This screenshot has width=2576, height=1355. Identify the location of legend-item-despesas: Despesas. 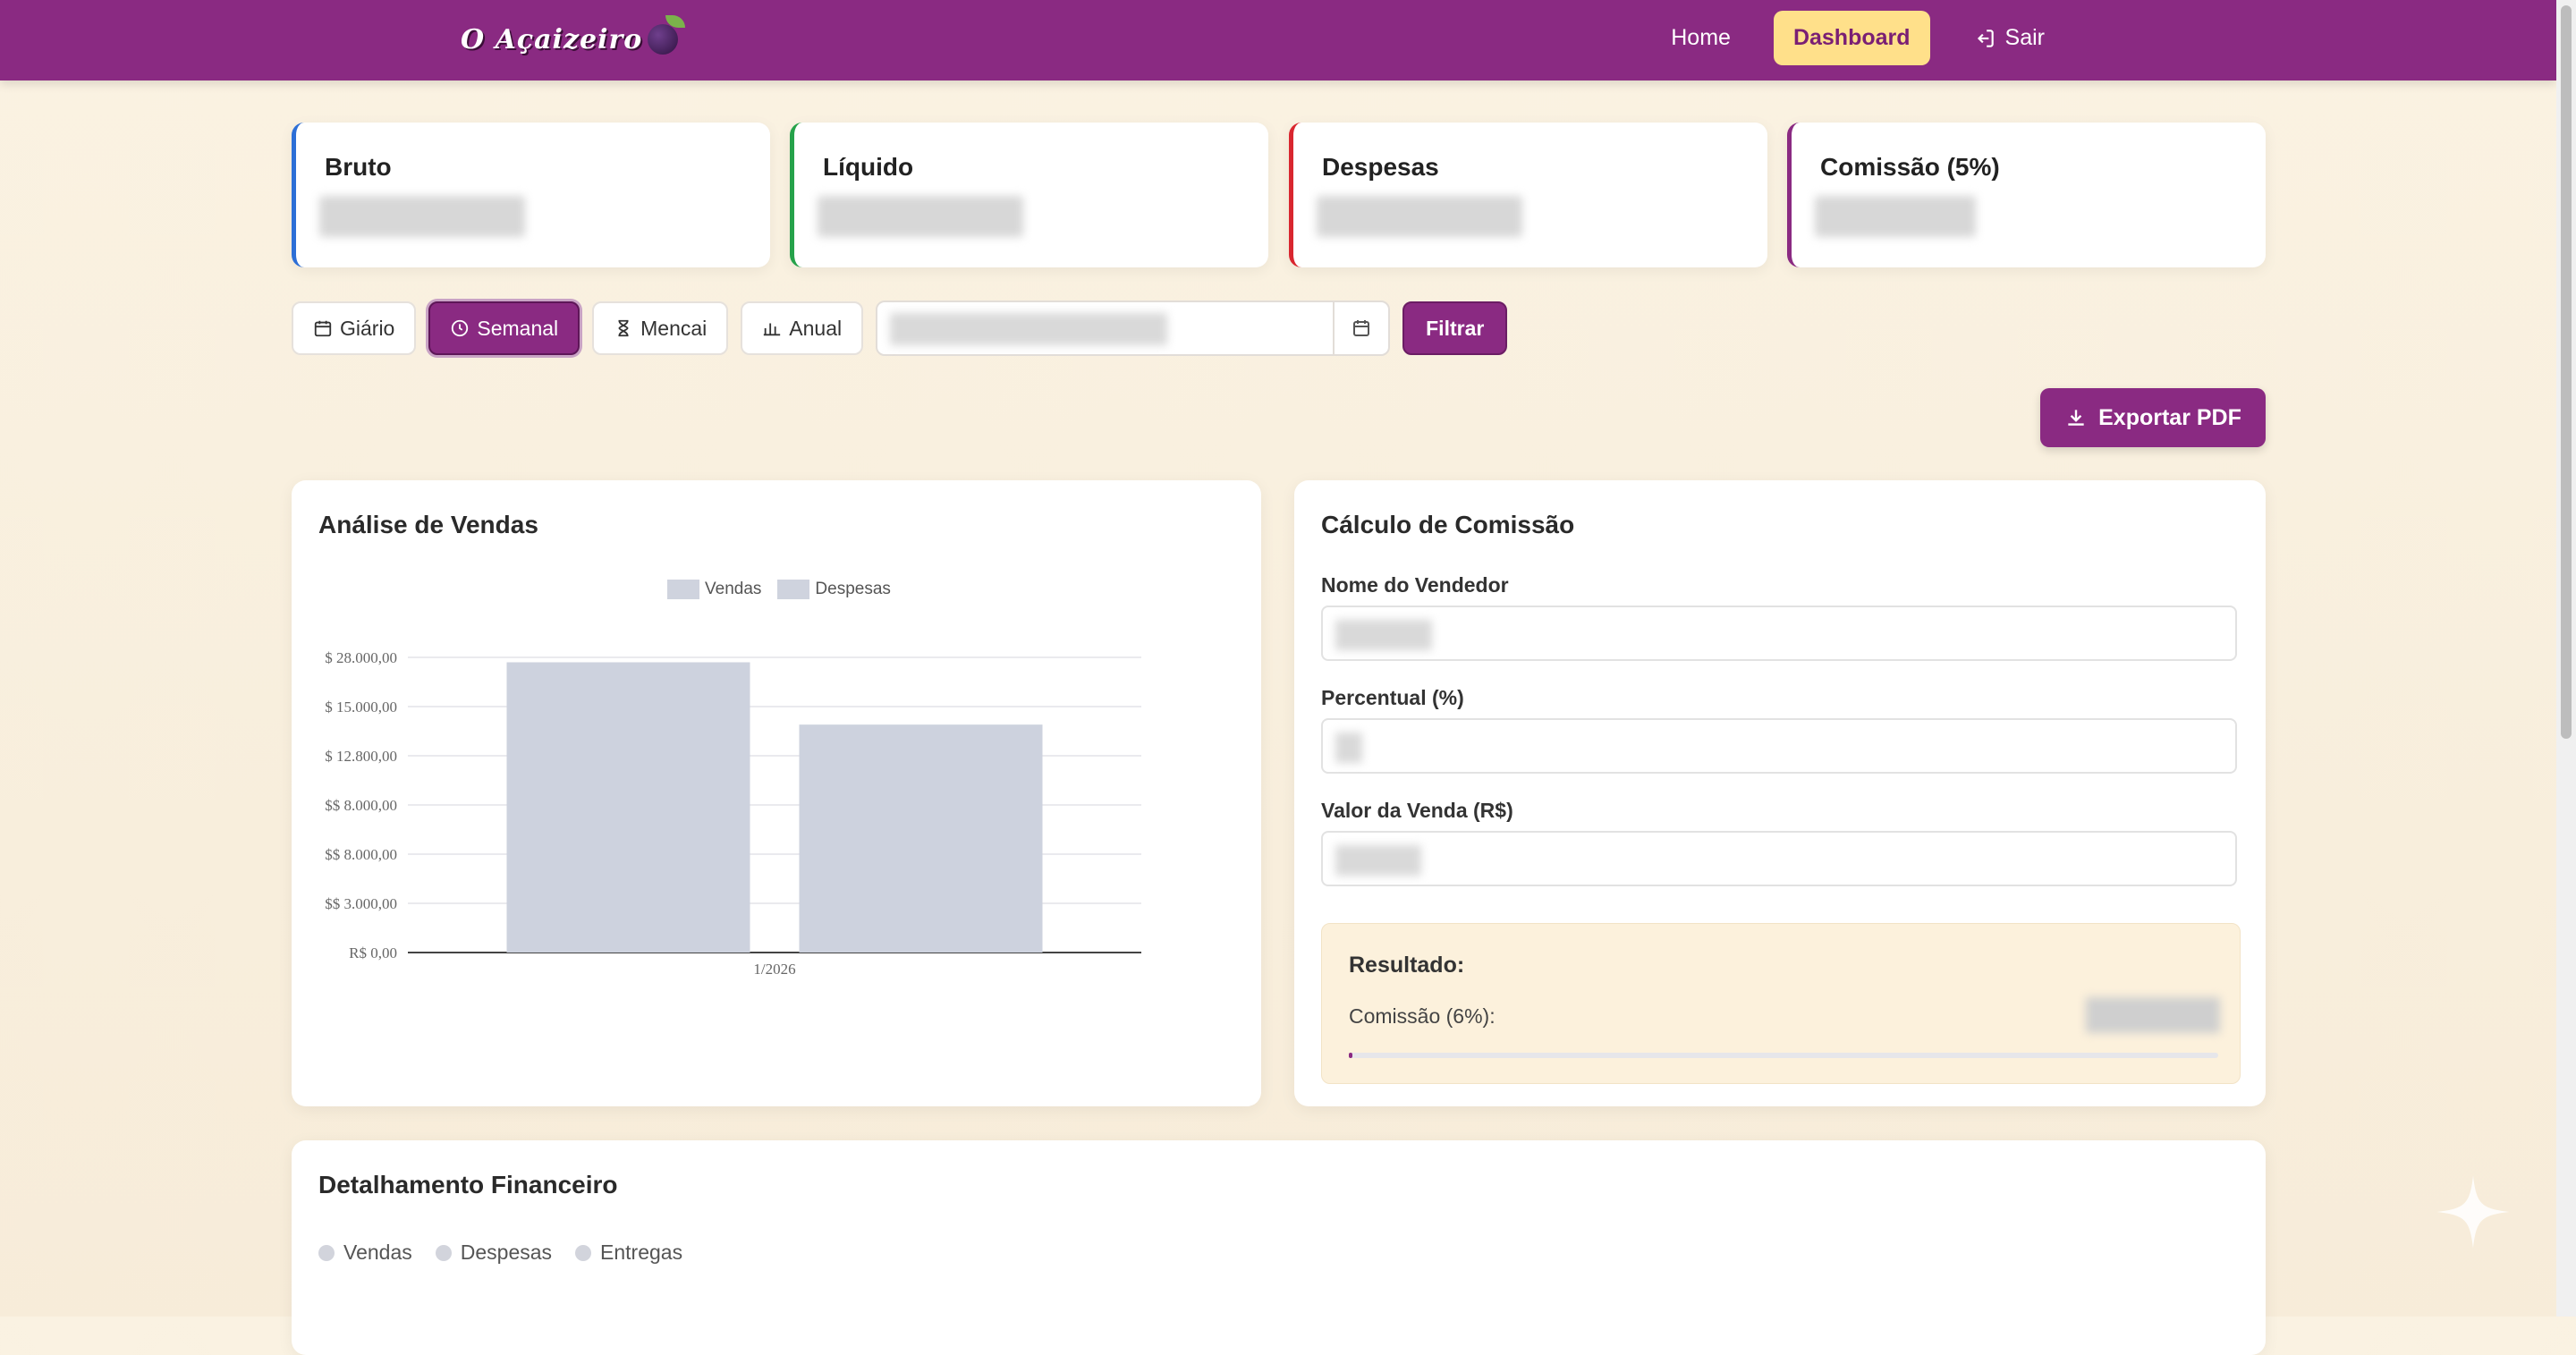
(494, 1253).